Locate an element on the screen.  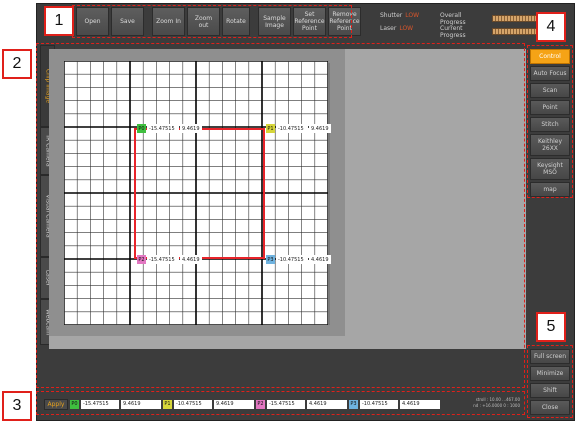
p3-y-input: 4.4619 is located at coordinates (420, 404).